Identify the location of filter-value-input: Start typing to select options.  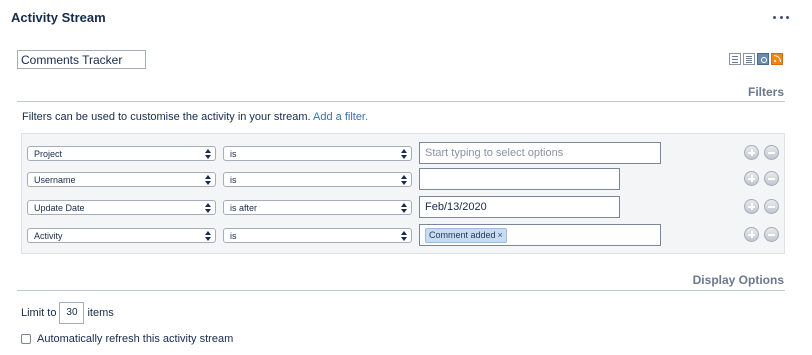
(540, 153).